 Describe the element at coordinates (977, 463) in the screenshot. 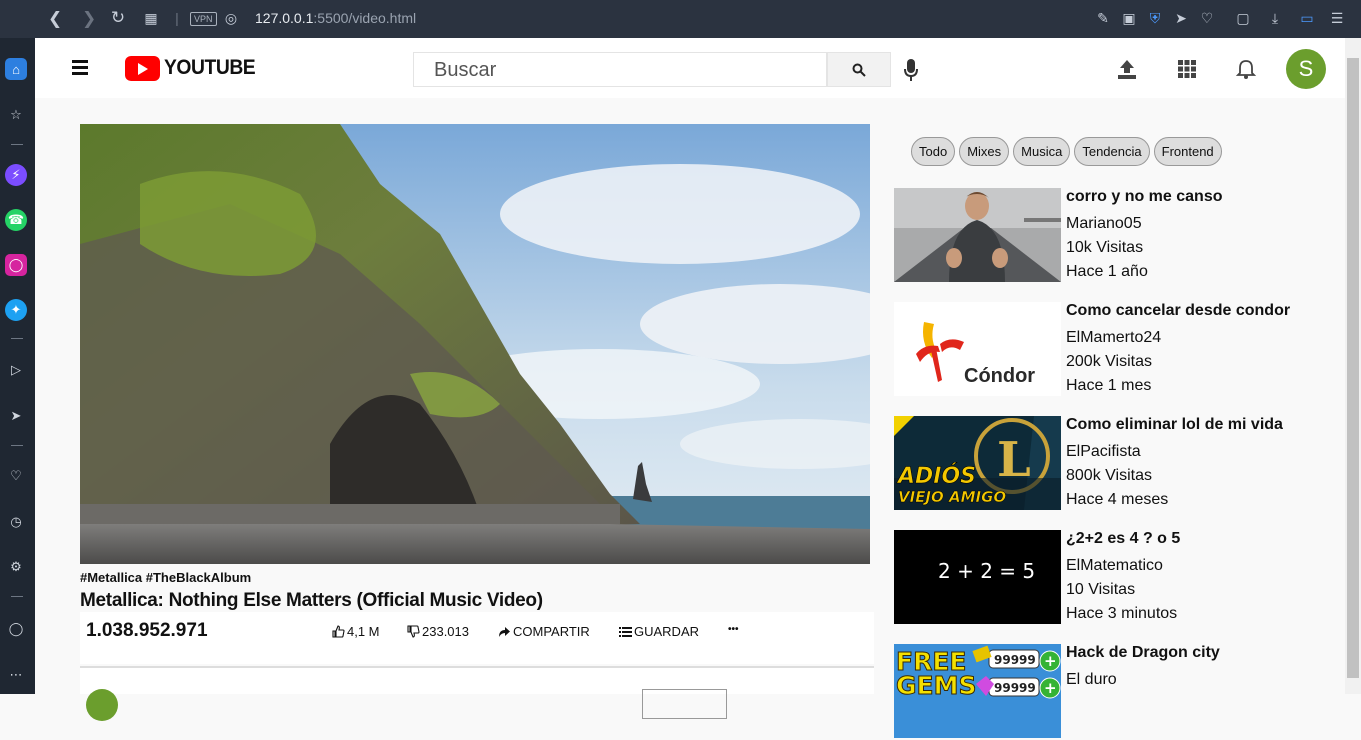

I see `recommended-thumbnail: L ADIÓS VIEJO AMIGO` at that location.